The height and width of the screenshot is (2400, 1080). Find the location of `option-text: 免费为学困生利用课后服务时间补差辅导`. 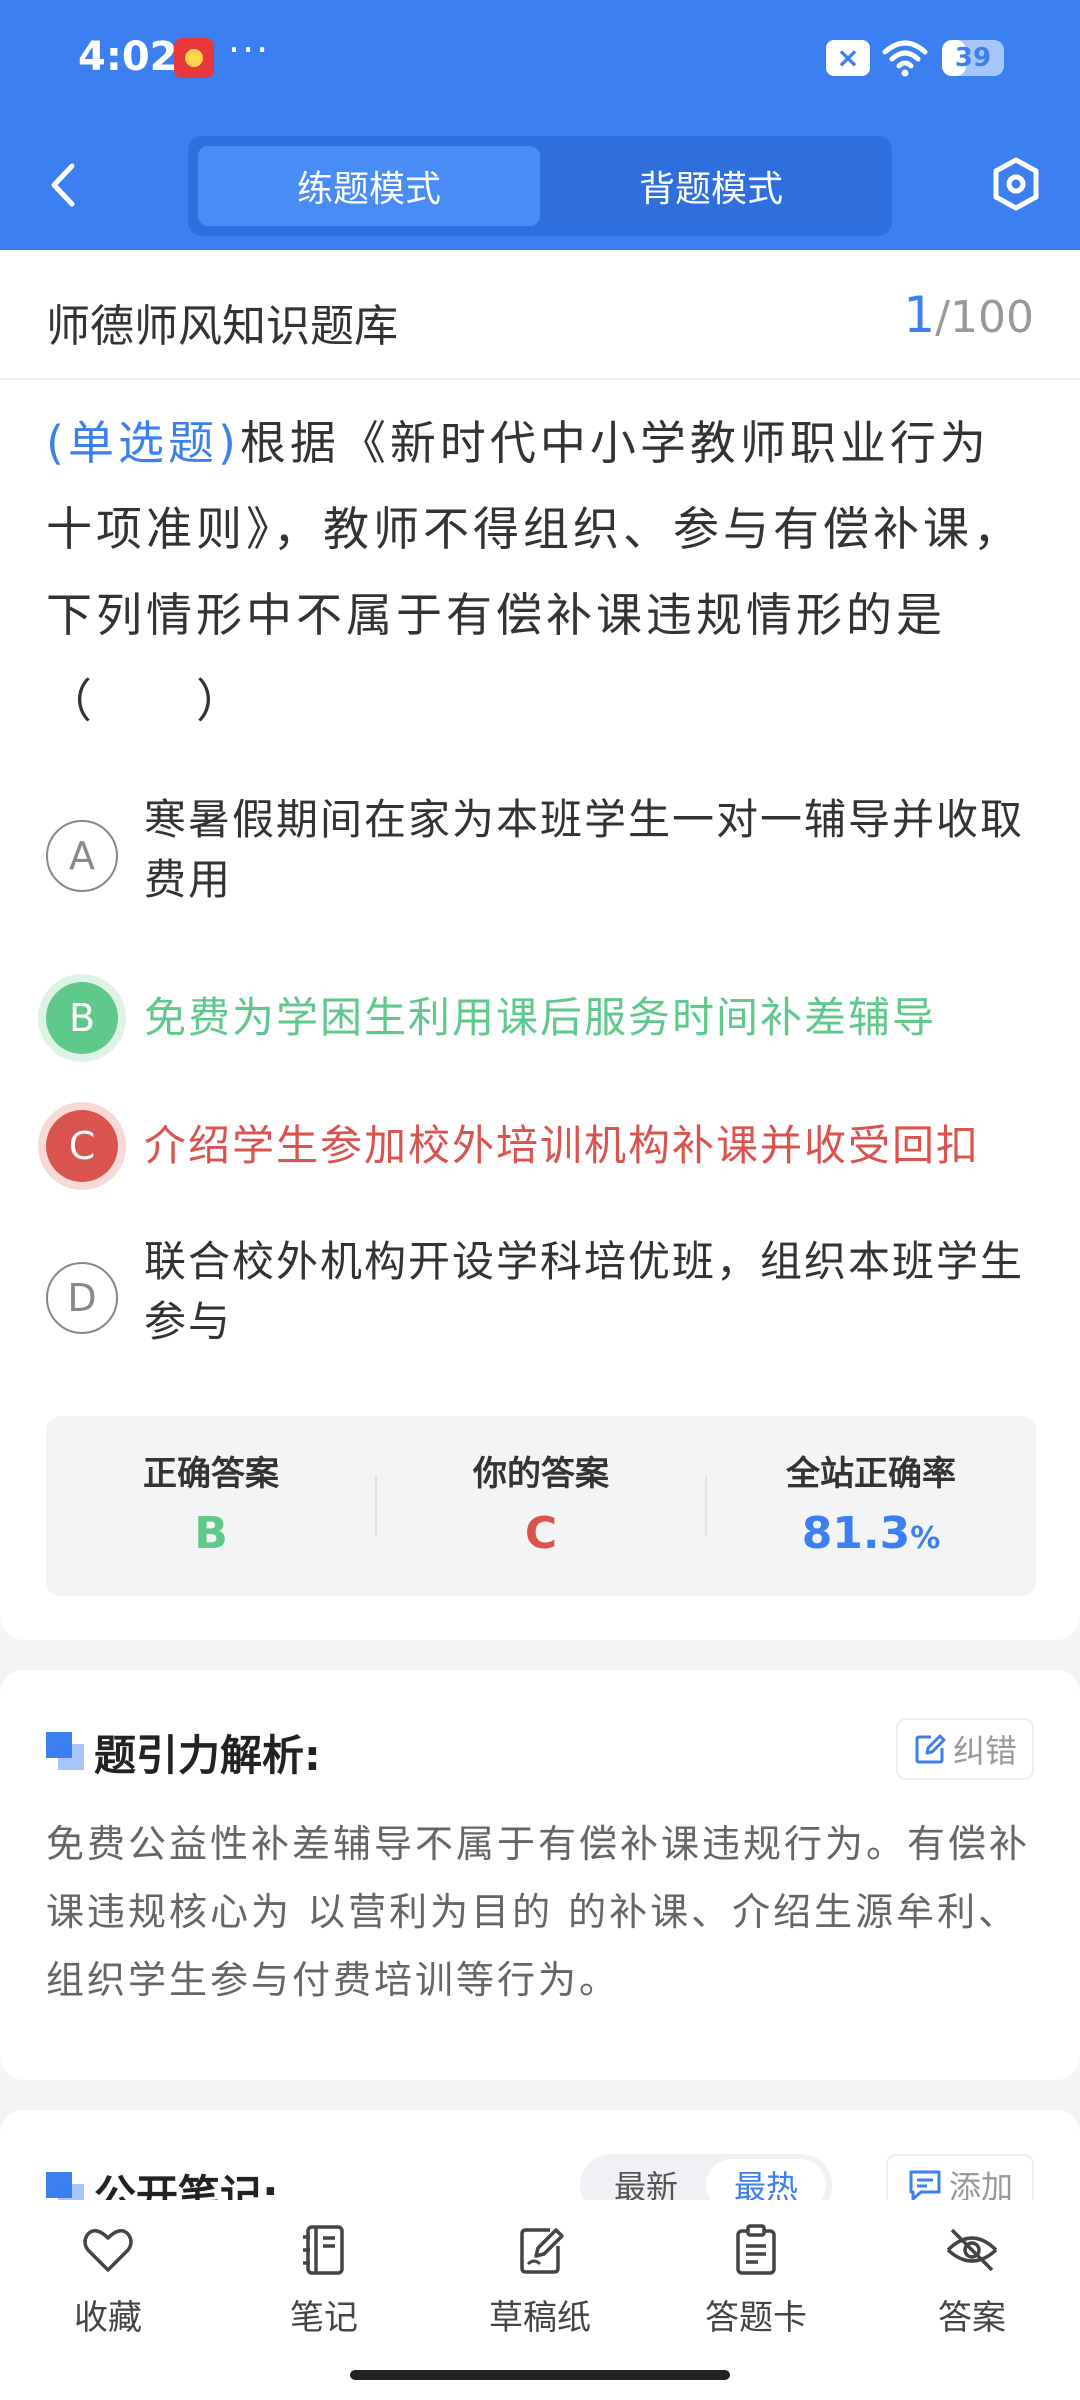

option-text: 免费为学困生利用课后服务时间补差辅导 is located at coordinates (540, 1017).